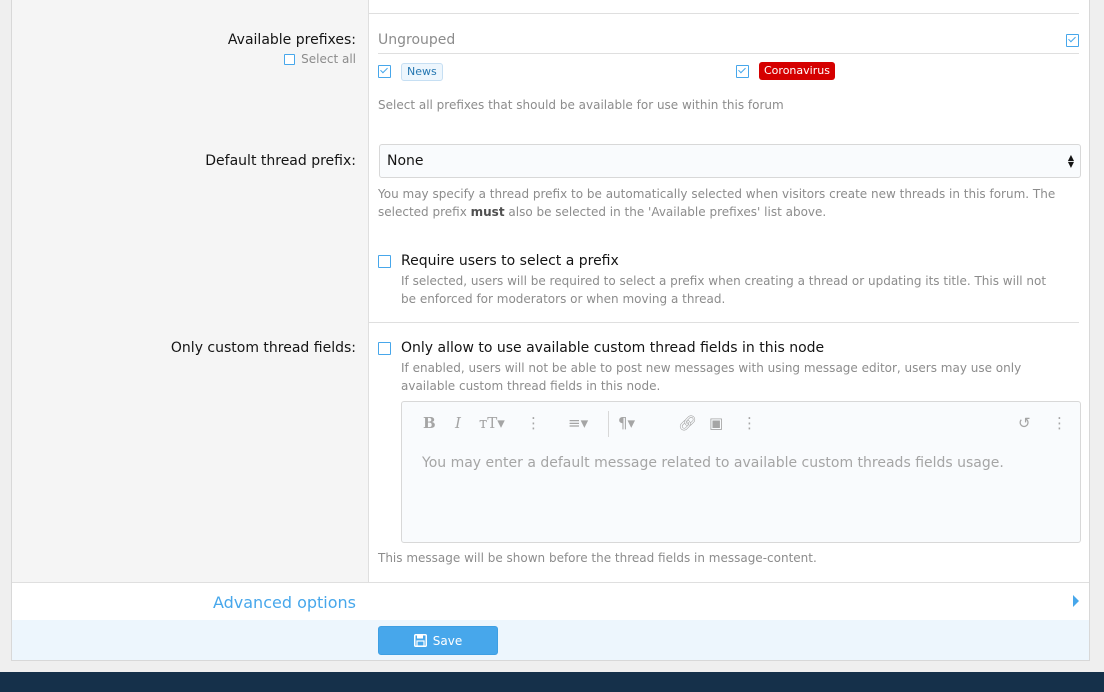  What do you see at coordinates (284, 602) in the screenshot?
I see `advanced-options-label: Advanced options` at bounding box center [284, 602].